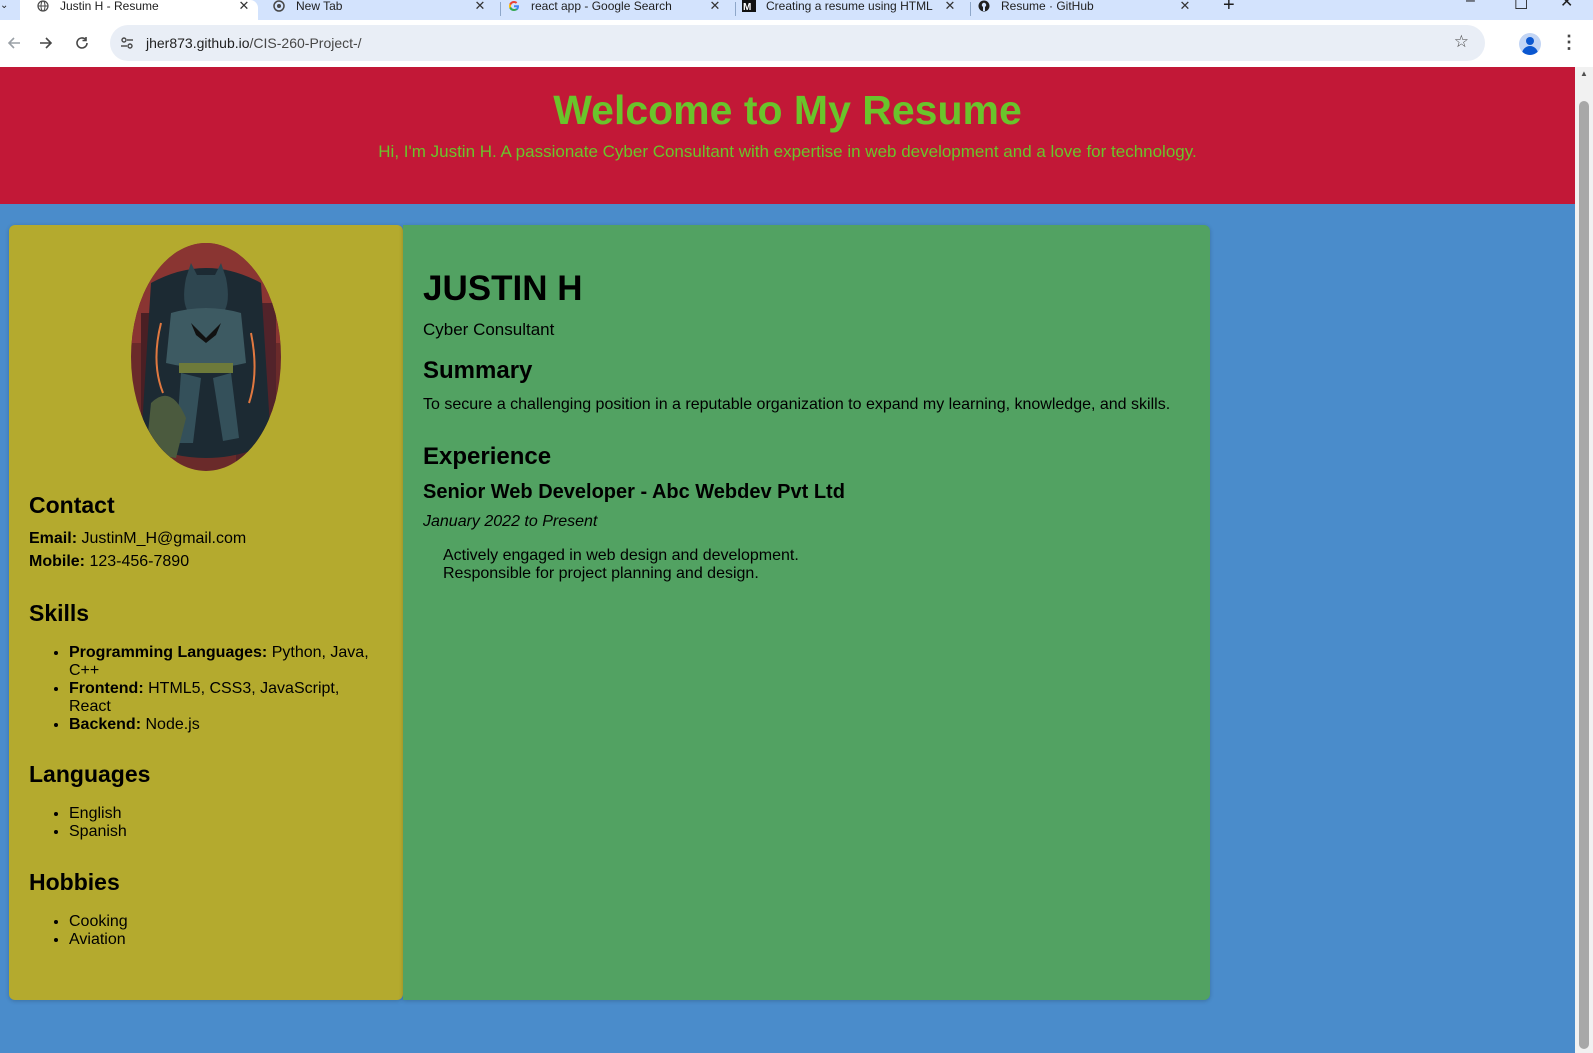  Describe the element at coordinates (787, 110) in the screenshot. I see `hero-title: Welcome to My Resume` at that location.